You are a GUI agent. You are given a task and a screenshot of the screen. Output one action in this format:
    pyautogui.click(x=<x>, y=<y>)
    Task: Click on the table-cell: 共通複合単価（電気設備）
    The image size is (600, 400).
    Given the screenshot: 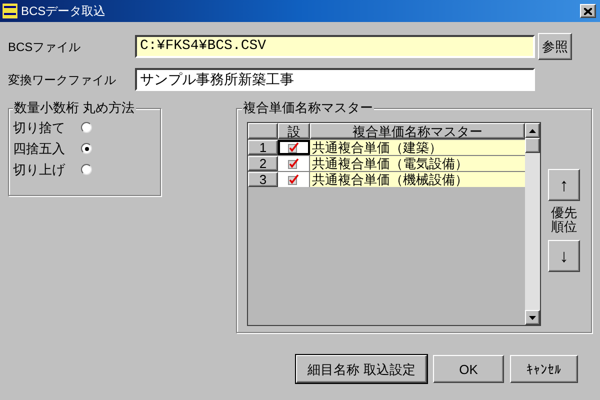 What is the action you would take?
    pyautogui.click(x=417, y=163)
    